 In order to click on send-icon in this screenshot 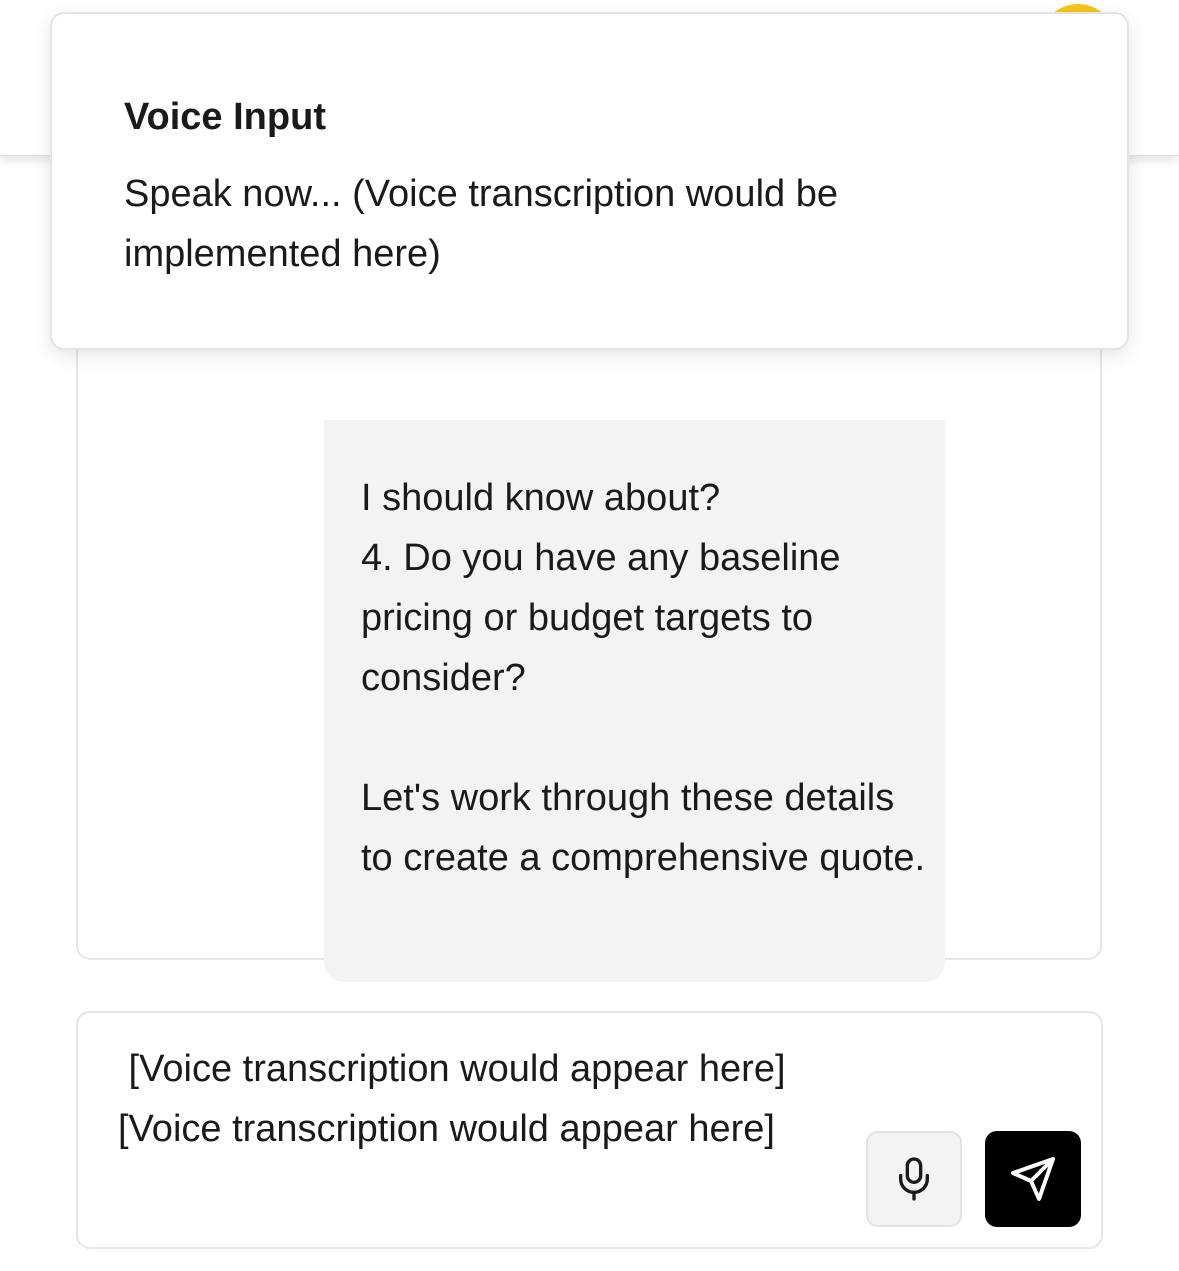, I will do `click(1033, 1179)`.